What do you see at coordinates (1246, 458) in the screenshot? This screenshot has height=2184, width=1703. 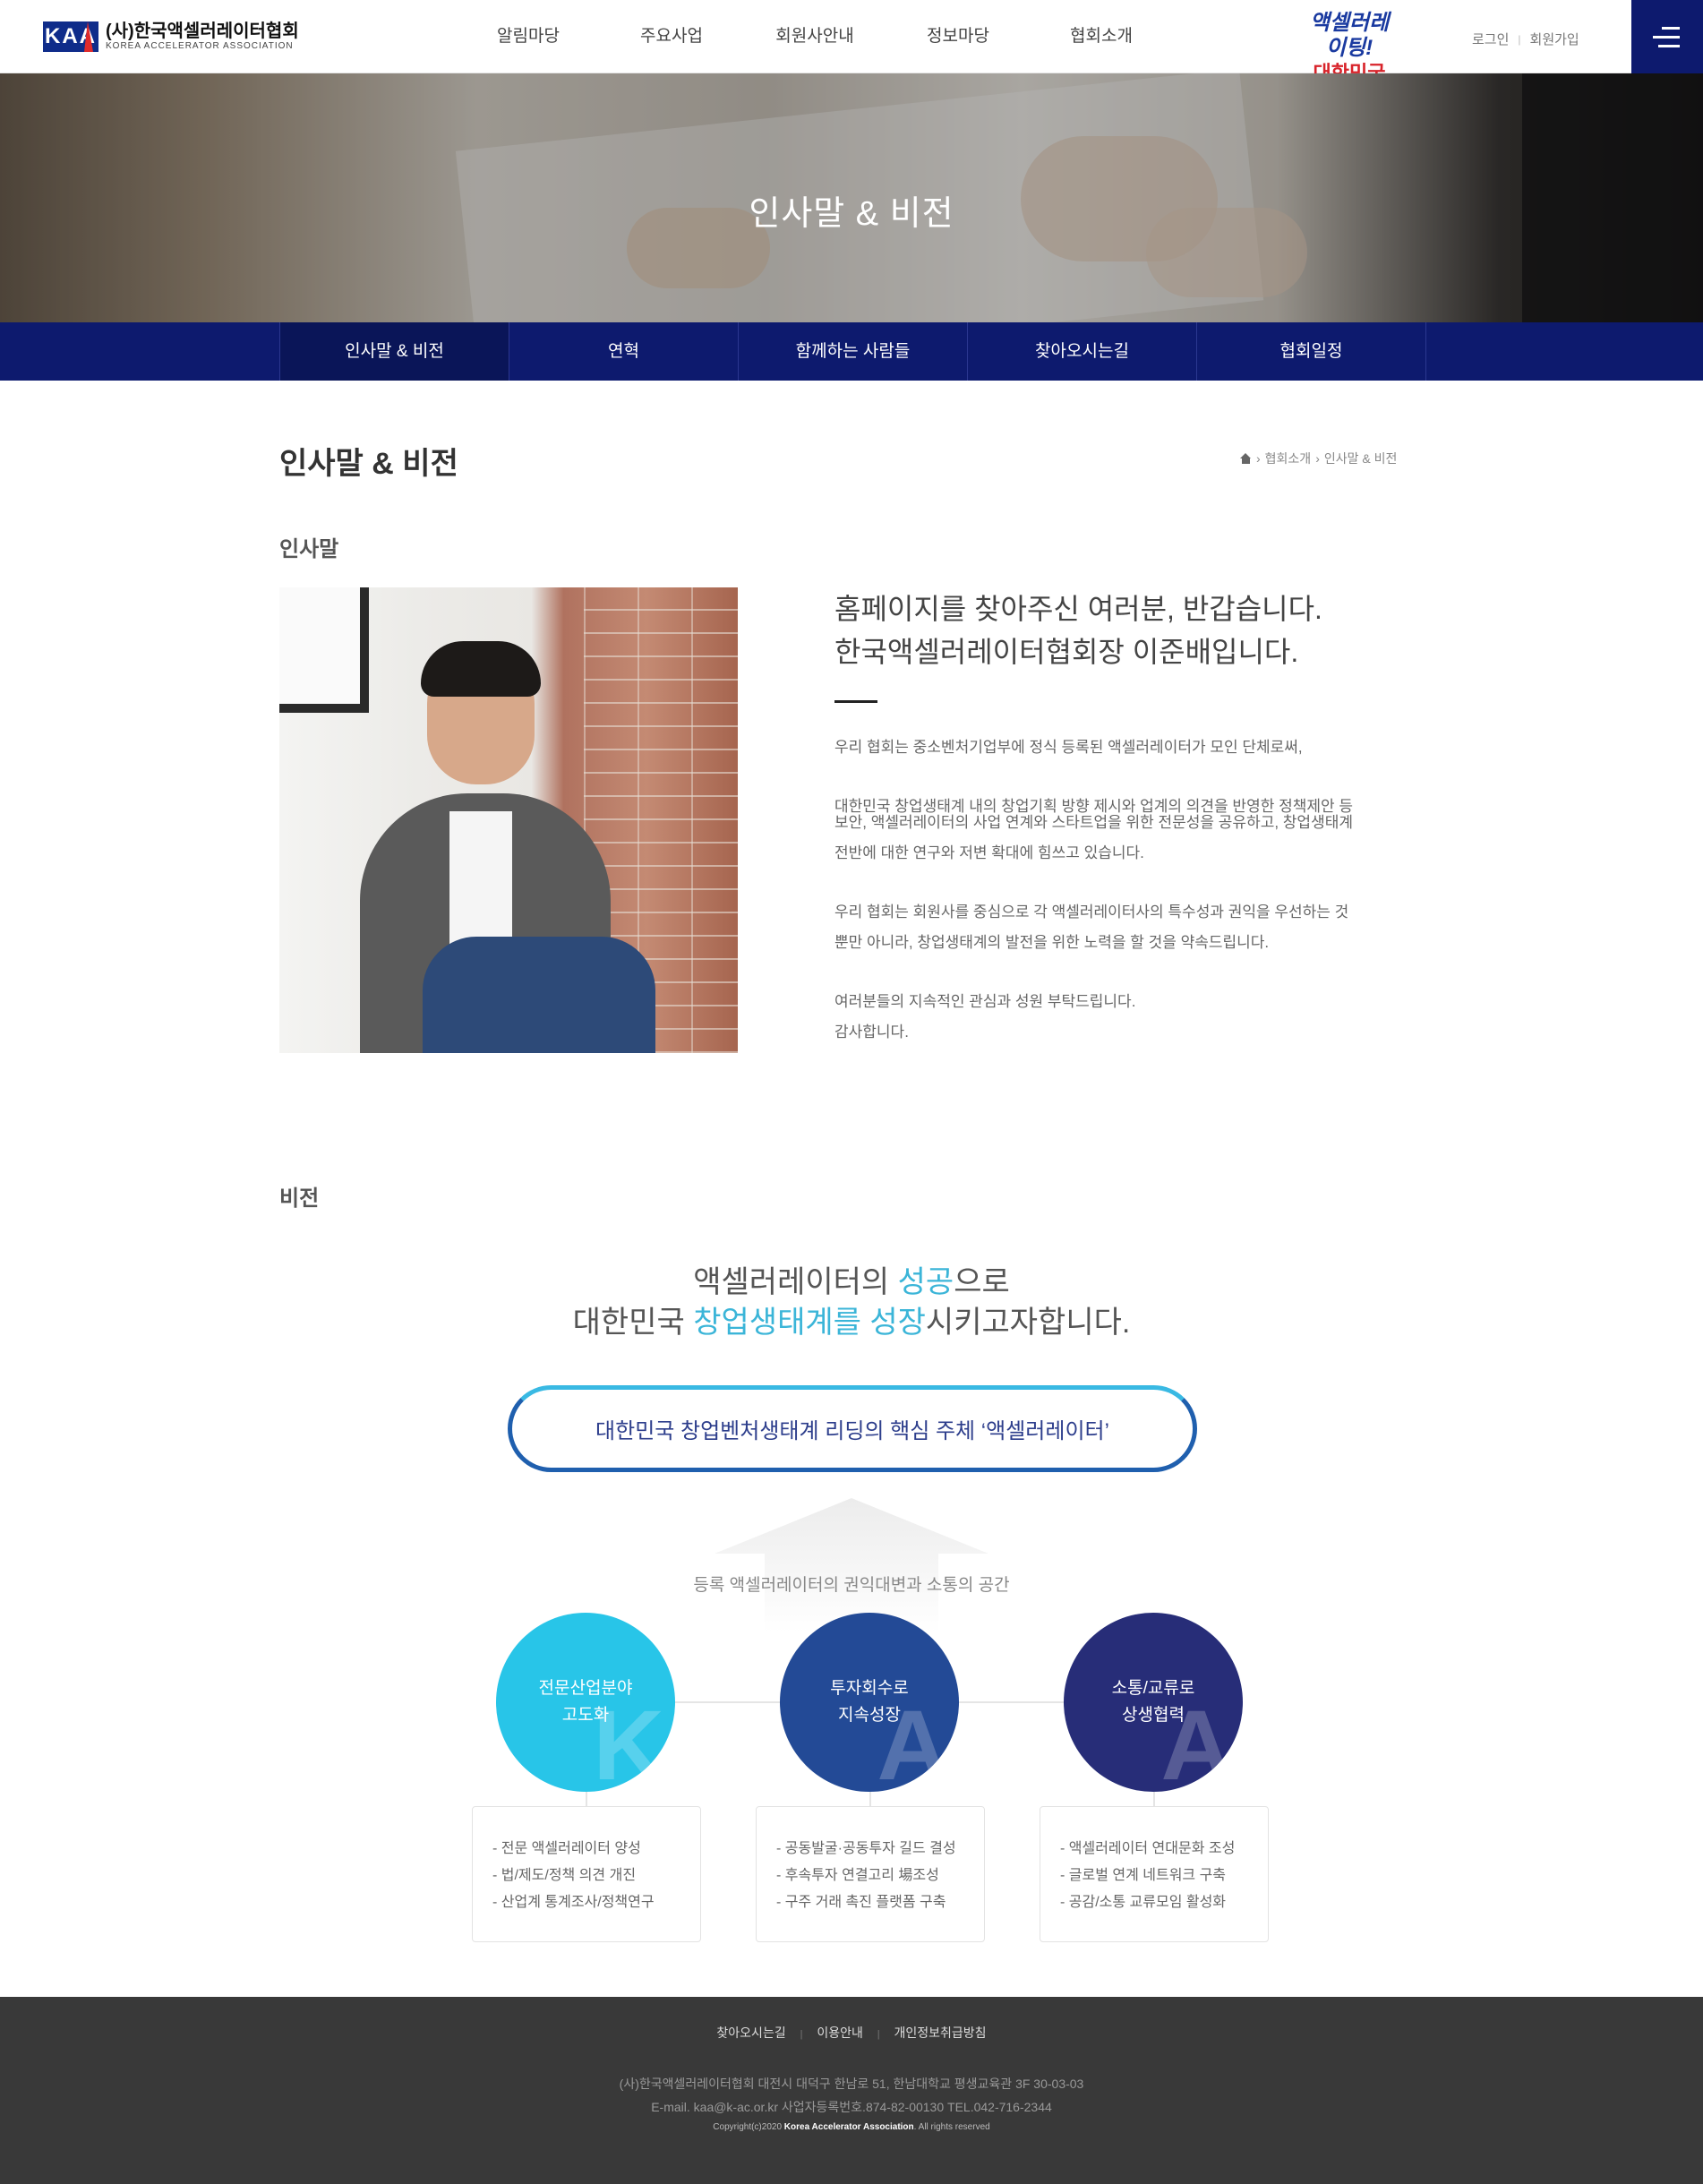 I see `home-icon` at bounding box center [1246, 458].